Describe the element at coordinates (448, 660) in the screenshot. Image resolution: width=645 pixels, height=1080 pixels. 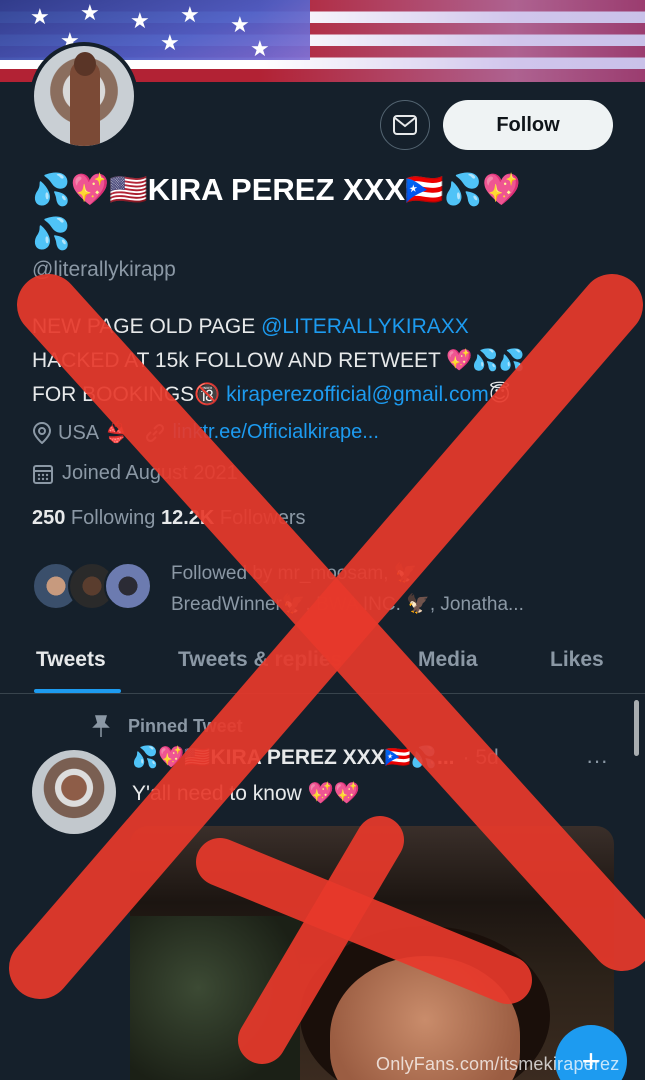
I see `tab-media: Media` at that location.